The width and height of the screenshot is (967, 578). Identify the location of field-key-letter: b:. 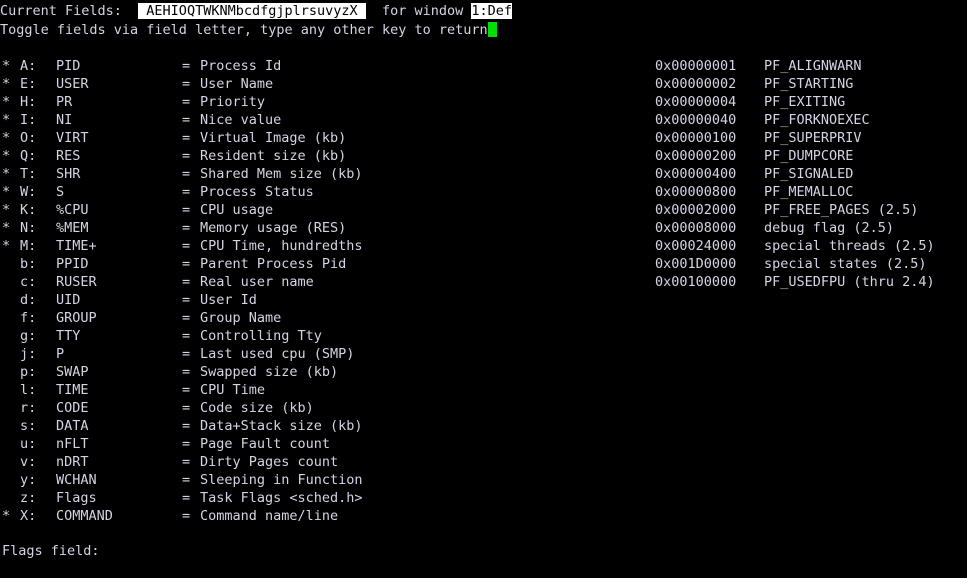
(38, 264).